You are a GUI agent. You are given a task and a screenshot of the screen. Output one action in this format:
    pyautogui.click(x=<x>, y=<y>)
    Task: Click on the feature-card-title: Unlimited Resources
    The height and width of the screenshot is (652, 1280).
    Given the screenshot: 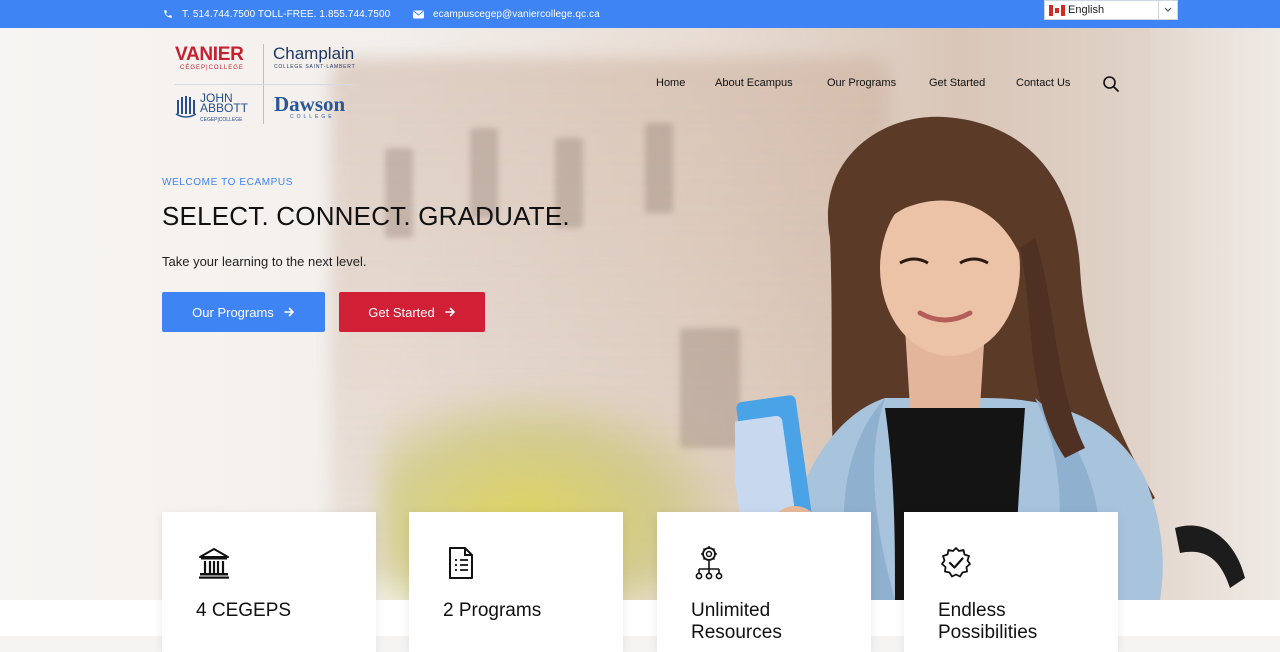 What is the action you would take?
    pyautogui.click(x=736, y=621)
    